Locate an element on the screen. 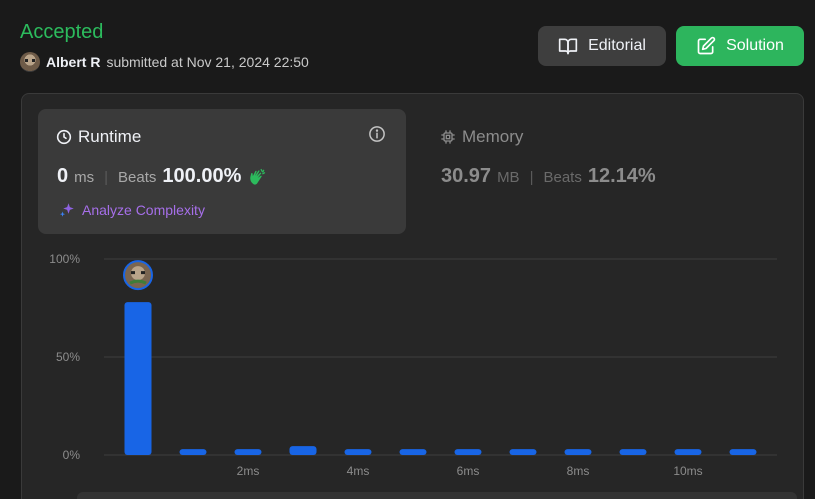  user-avatar is located at coordinates (30, 62).